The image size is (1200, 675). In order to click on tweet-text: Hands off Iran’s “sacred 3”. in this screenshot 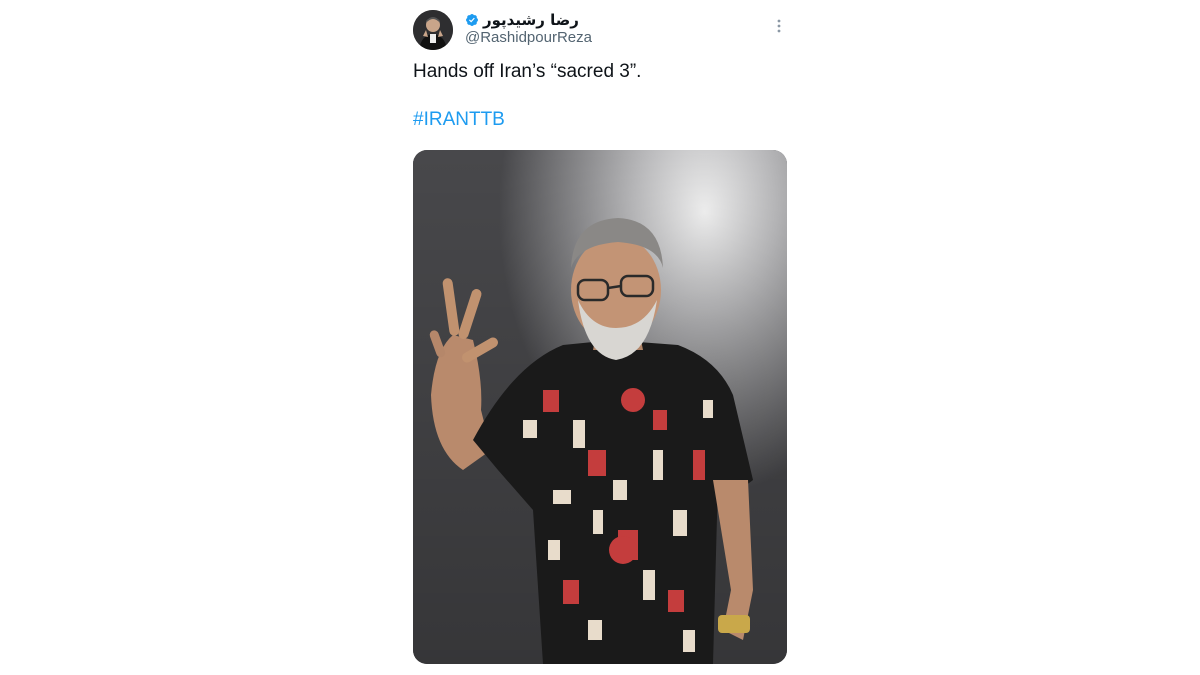, I will do `click(527, 71)`.